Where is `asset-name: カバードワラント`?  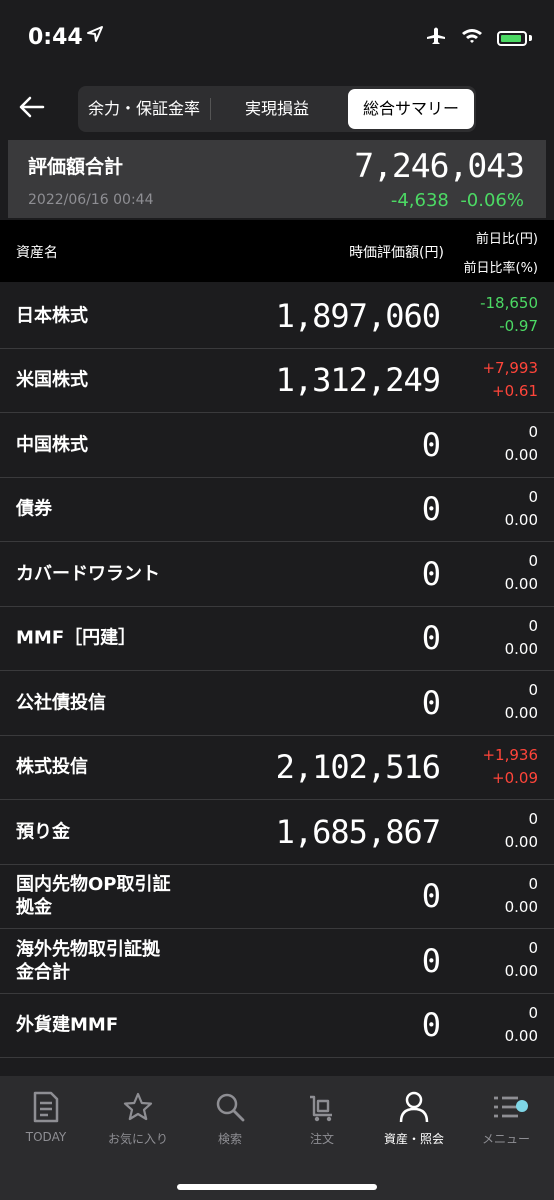
asset-name: カバードワラント is located at coordinates (88, 574).